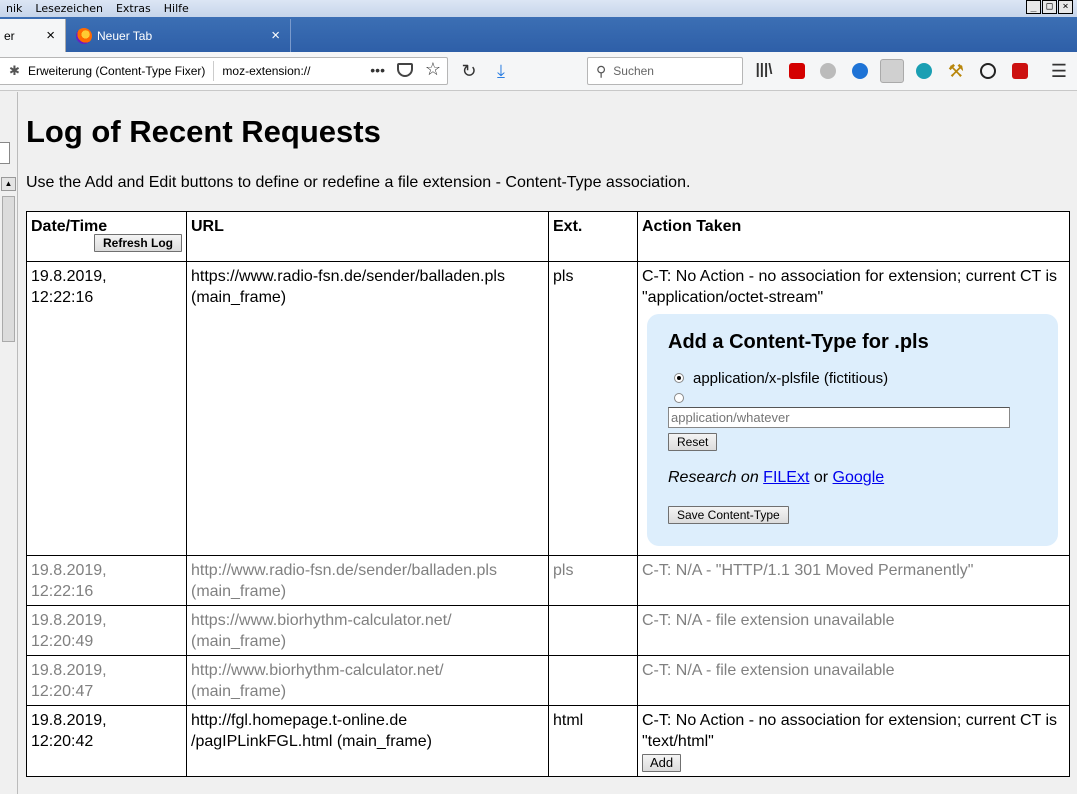  Describe the element at coordinates (134, 8) in the screenshot. I see `menu-item-extras: Extras` at that location.